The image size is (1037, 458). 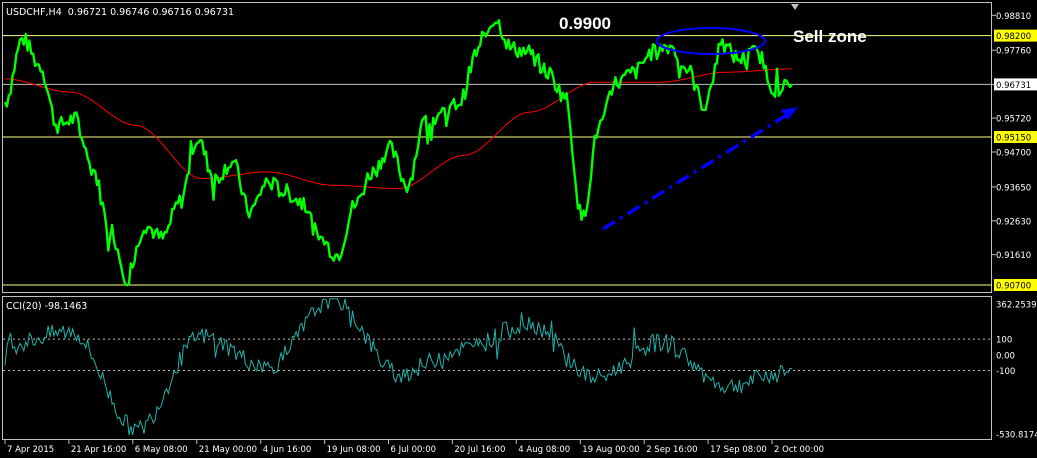 I want to click on level-price-label: 0.90700, so click(x=1013, y=287).